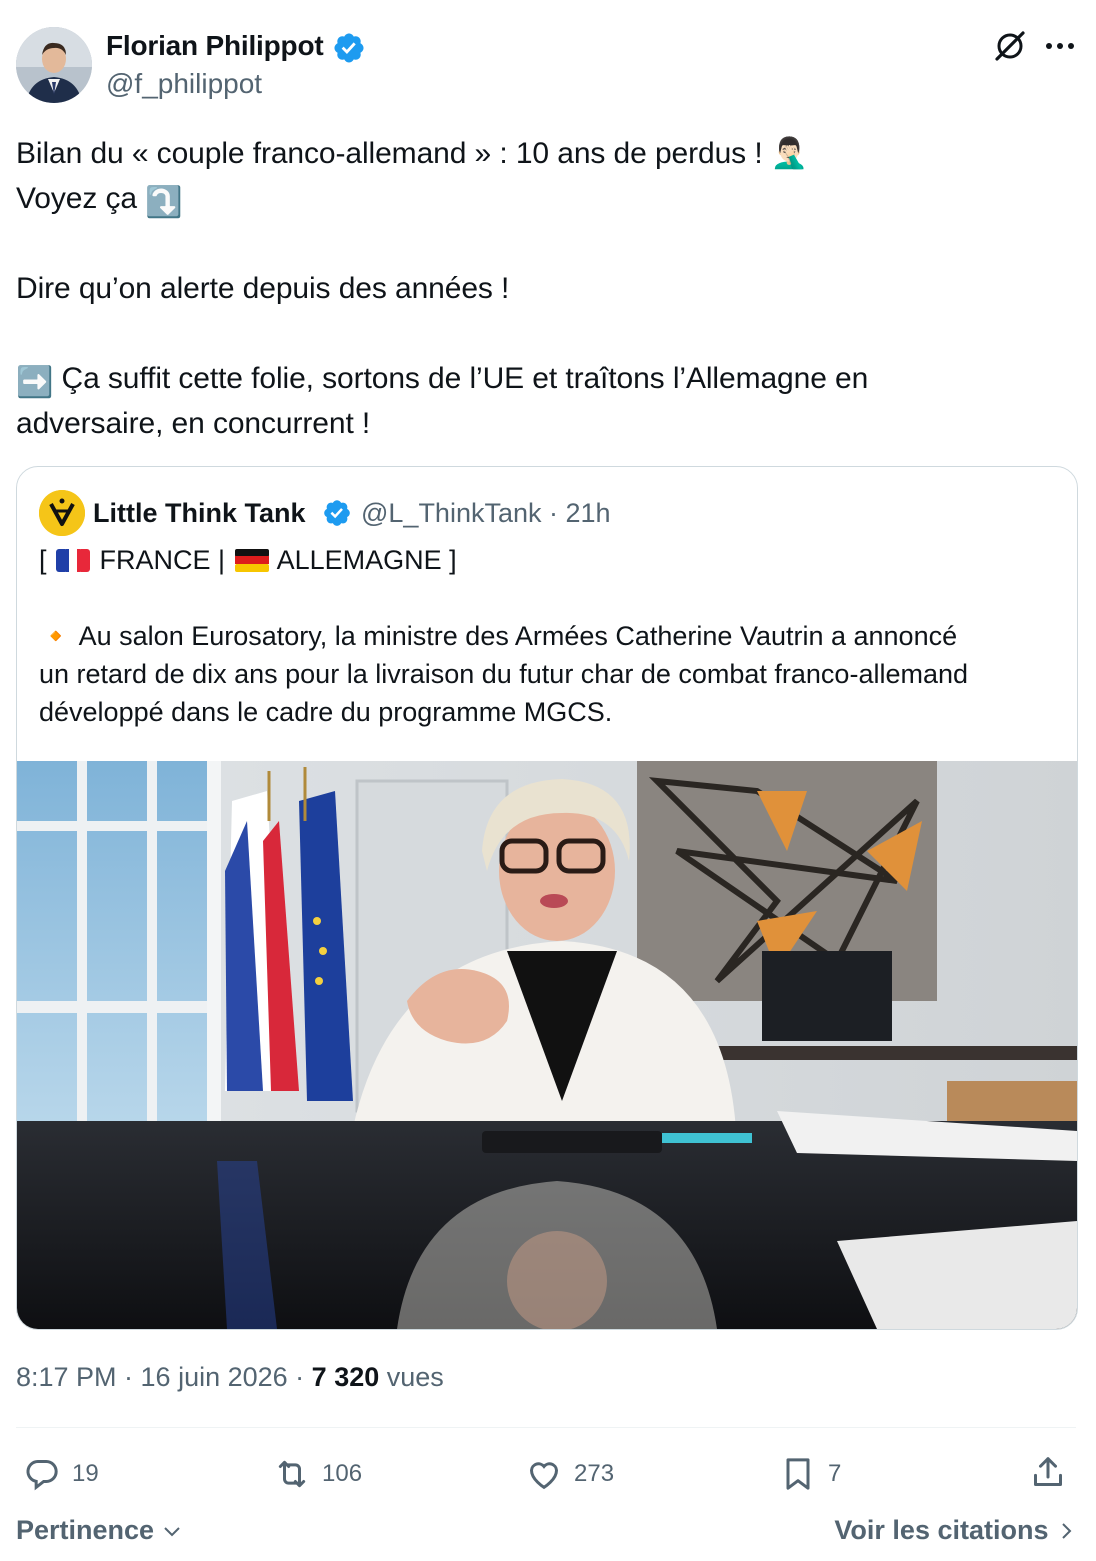  What do you see at coordinates (549, 560) in the screenshot?
I see `quoted-header-line: [ FRANCE | ALLEMAGNE ]` at bounding box center [549, 560].